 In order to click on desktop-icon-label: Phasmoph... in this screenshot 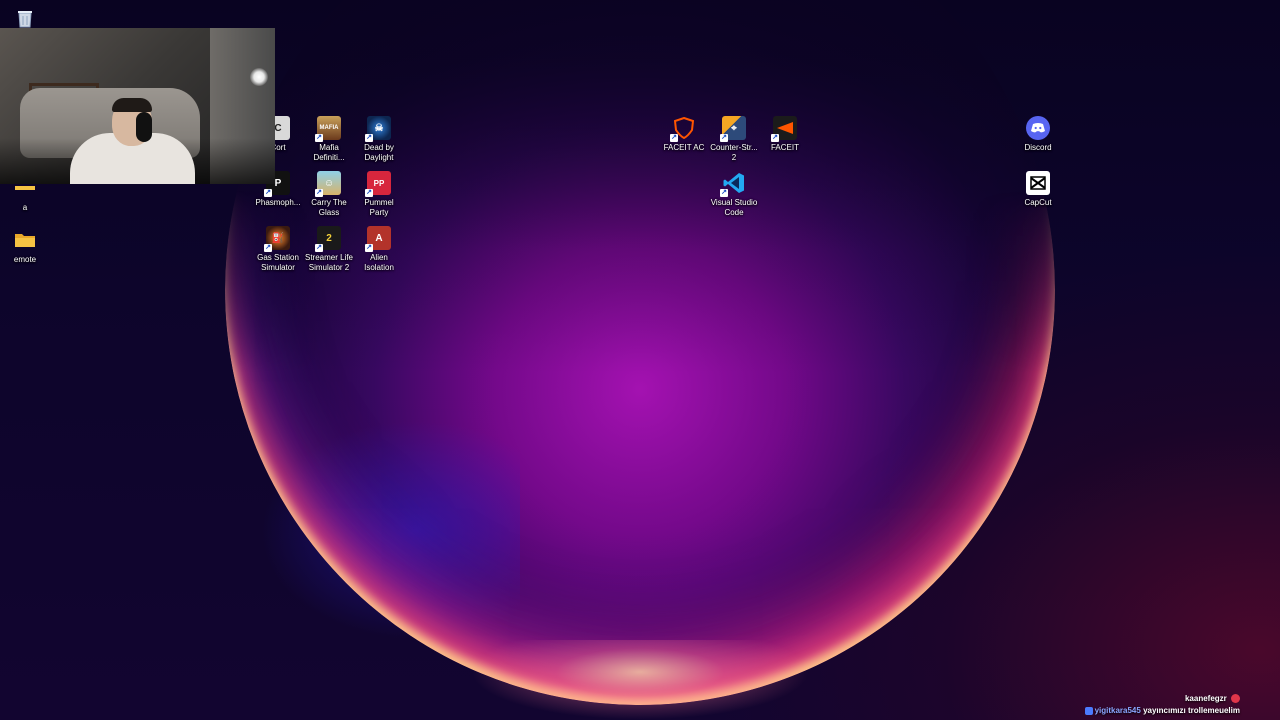, I will do `click(278, 202)`.